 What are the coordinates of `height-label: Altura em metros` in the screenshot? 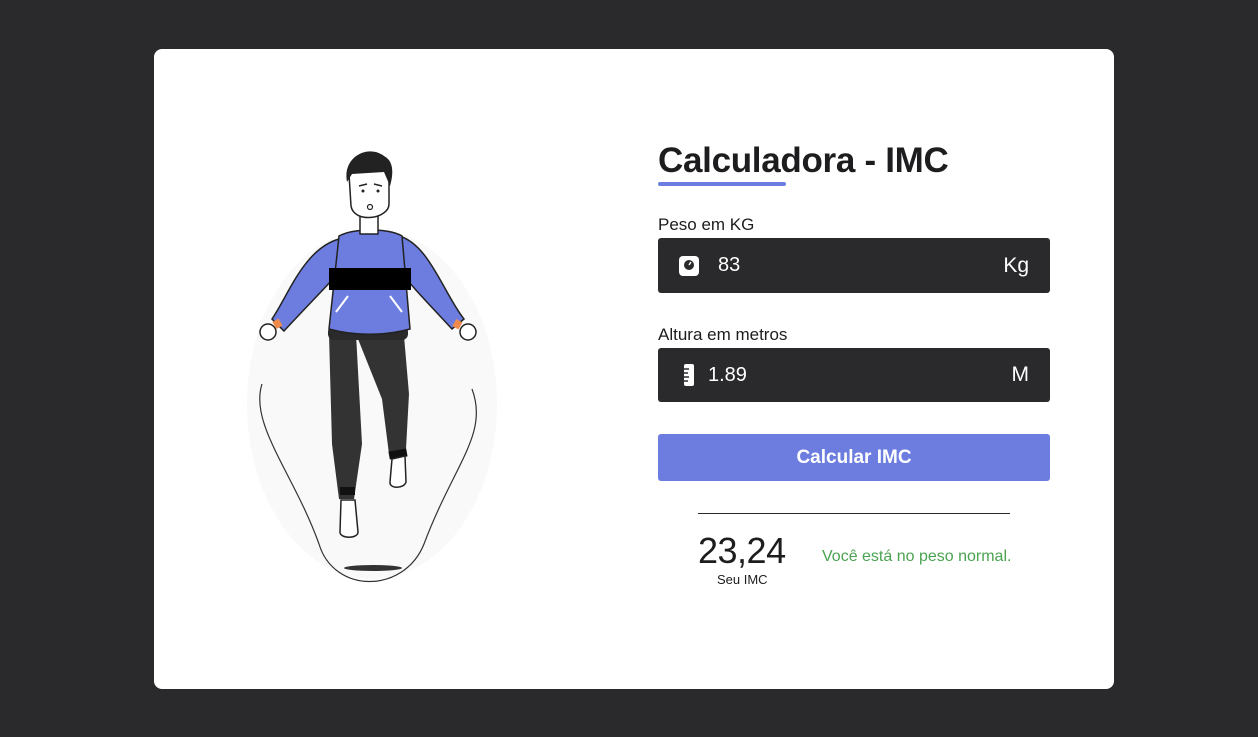 It's located at (723, 334).